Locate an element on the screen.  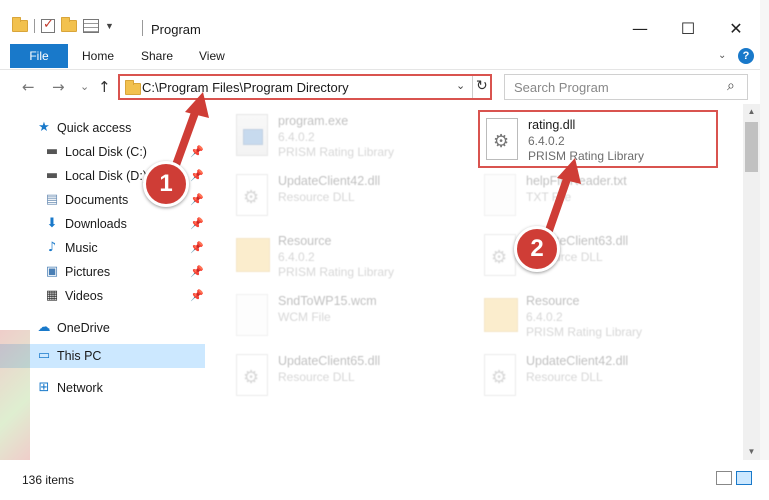
tab-share: Share is located at coordinates (157, 56).